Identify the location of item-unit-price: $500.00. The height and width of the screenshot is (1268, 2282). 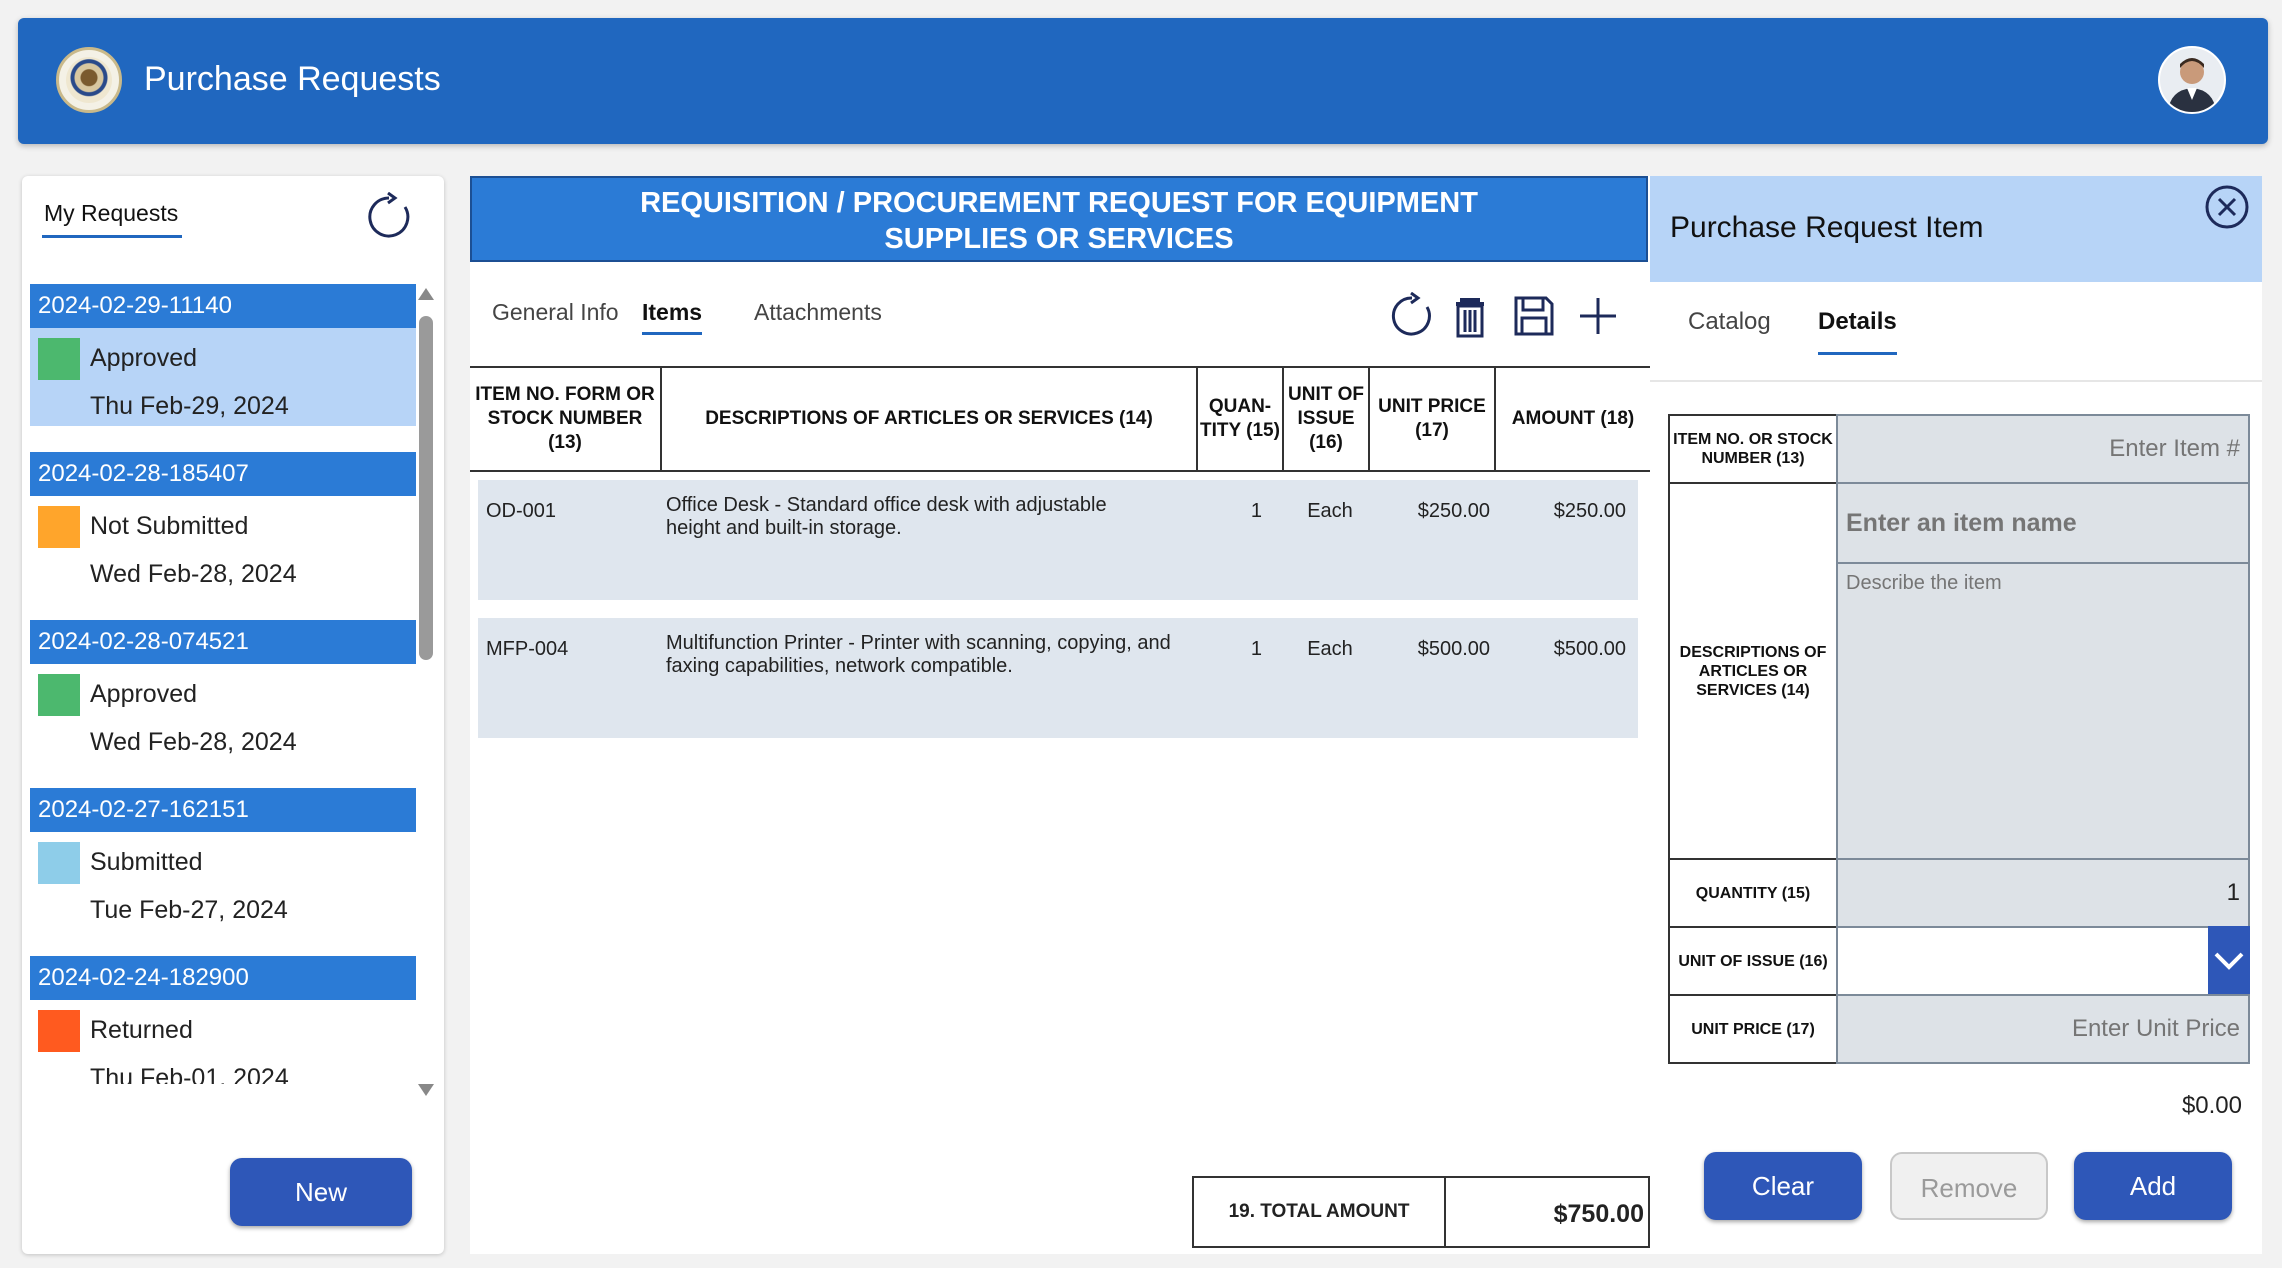
(1453, 649).